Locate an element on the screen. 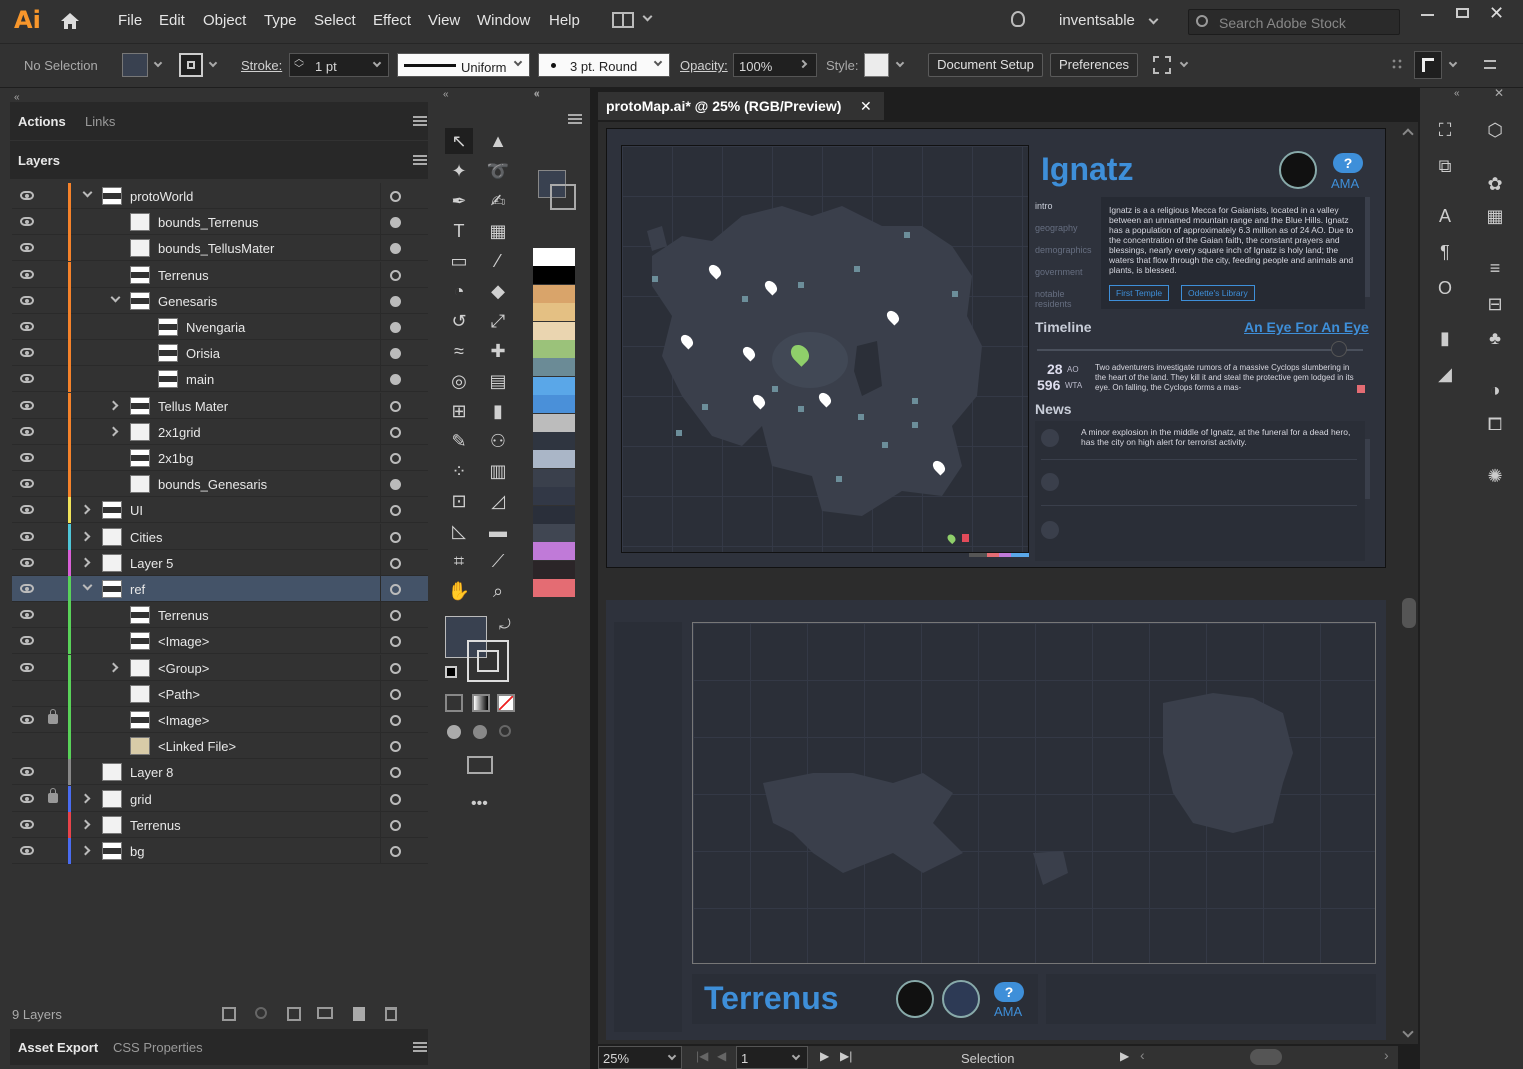 The height and width of the screenshot is (1069, 1523). appearance-icon: ◑ is located at coordinates (1495, 391).